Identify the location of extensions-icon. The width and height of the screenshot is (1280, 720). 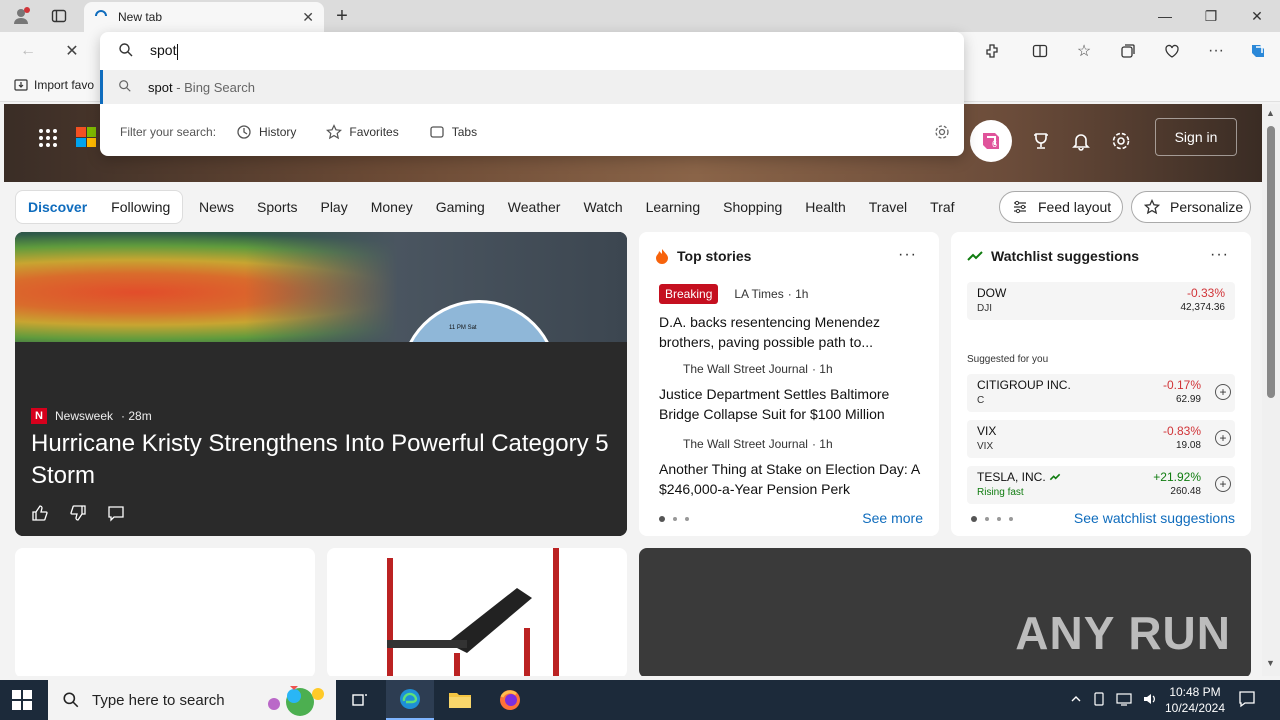
(992, 51).